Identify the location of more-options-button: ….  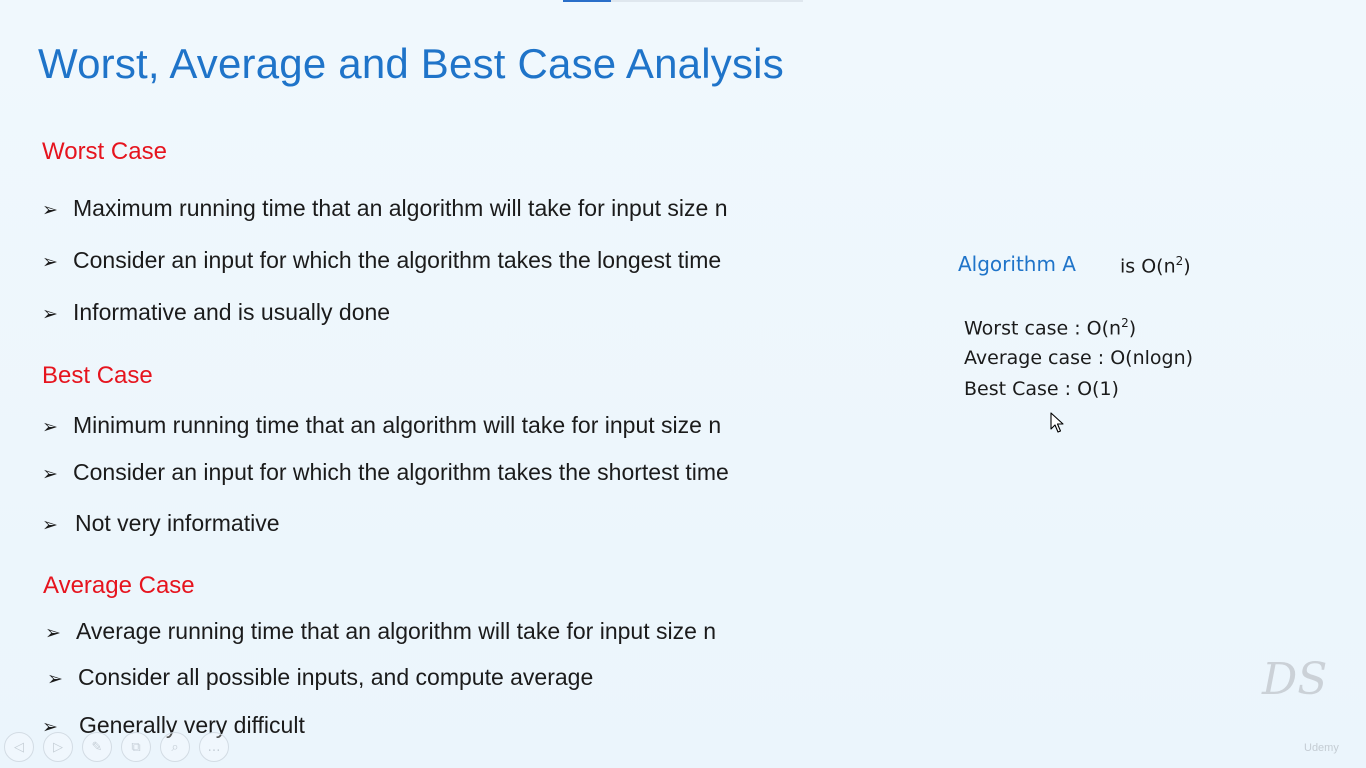
(214, 747).